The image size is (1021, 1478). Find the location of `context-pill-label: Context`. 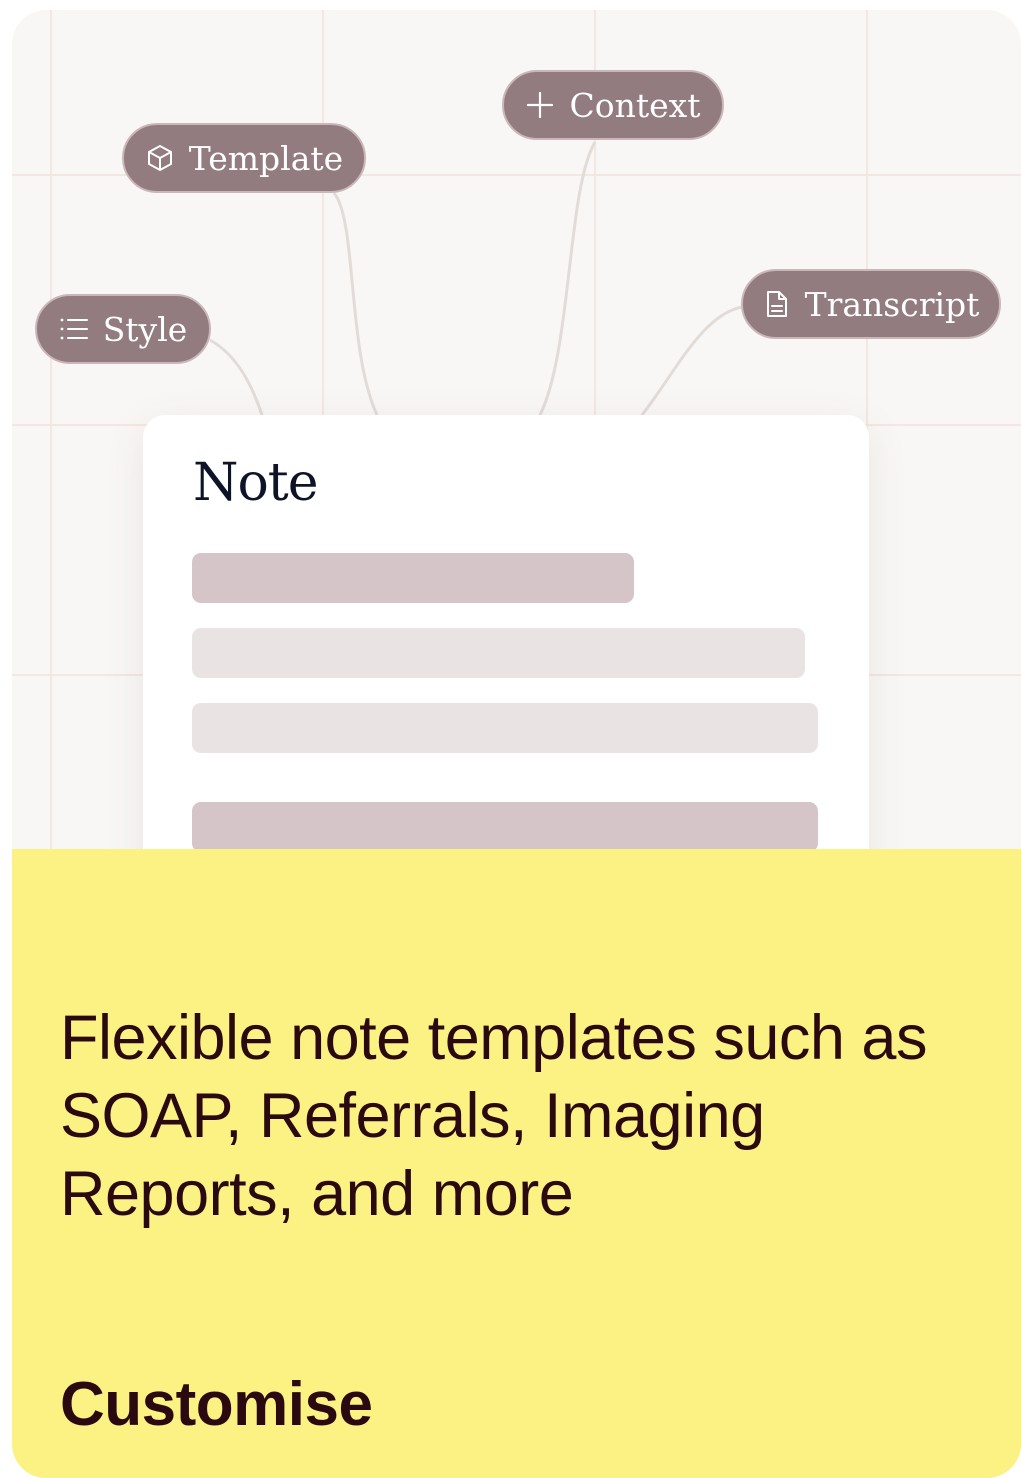

context-pill-label: Context is located at coordinates (635, 105).